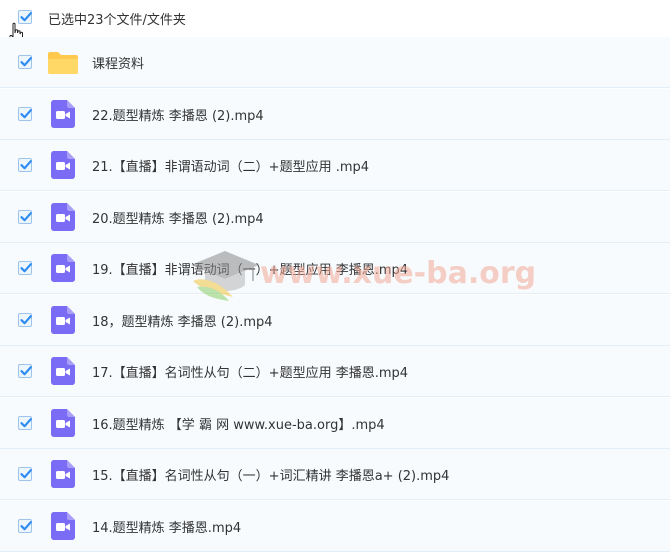 Image resolution: width=670 pixels, height=559 pixels. What do you see at coordinates (118, 64) in the screenshot?
I see `file-name: 课程资料` at bounding box center [118, 64].